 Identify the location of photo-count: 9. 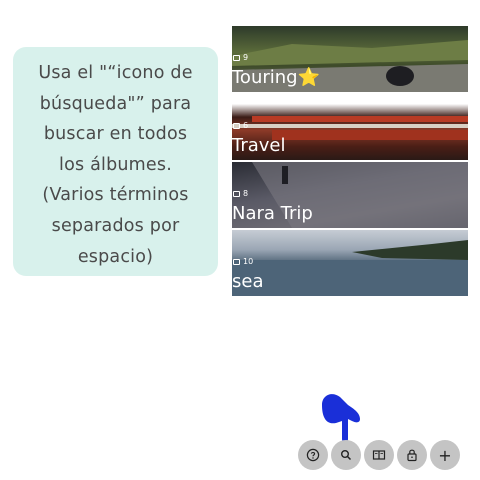
(240, 57).